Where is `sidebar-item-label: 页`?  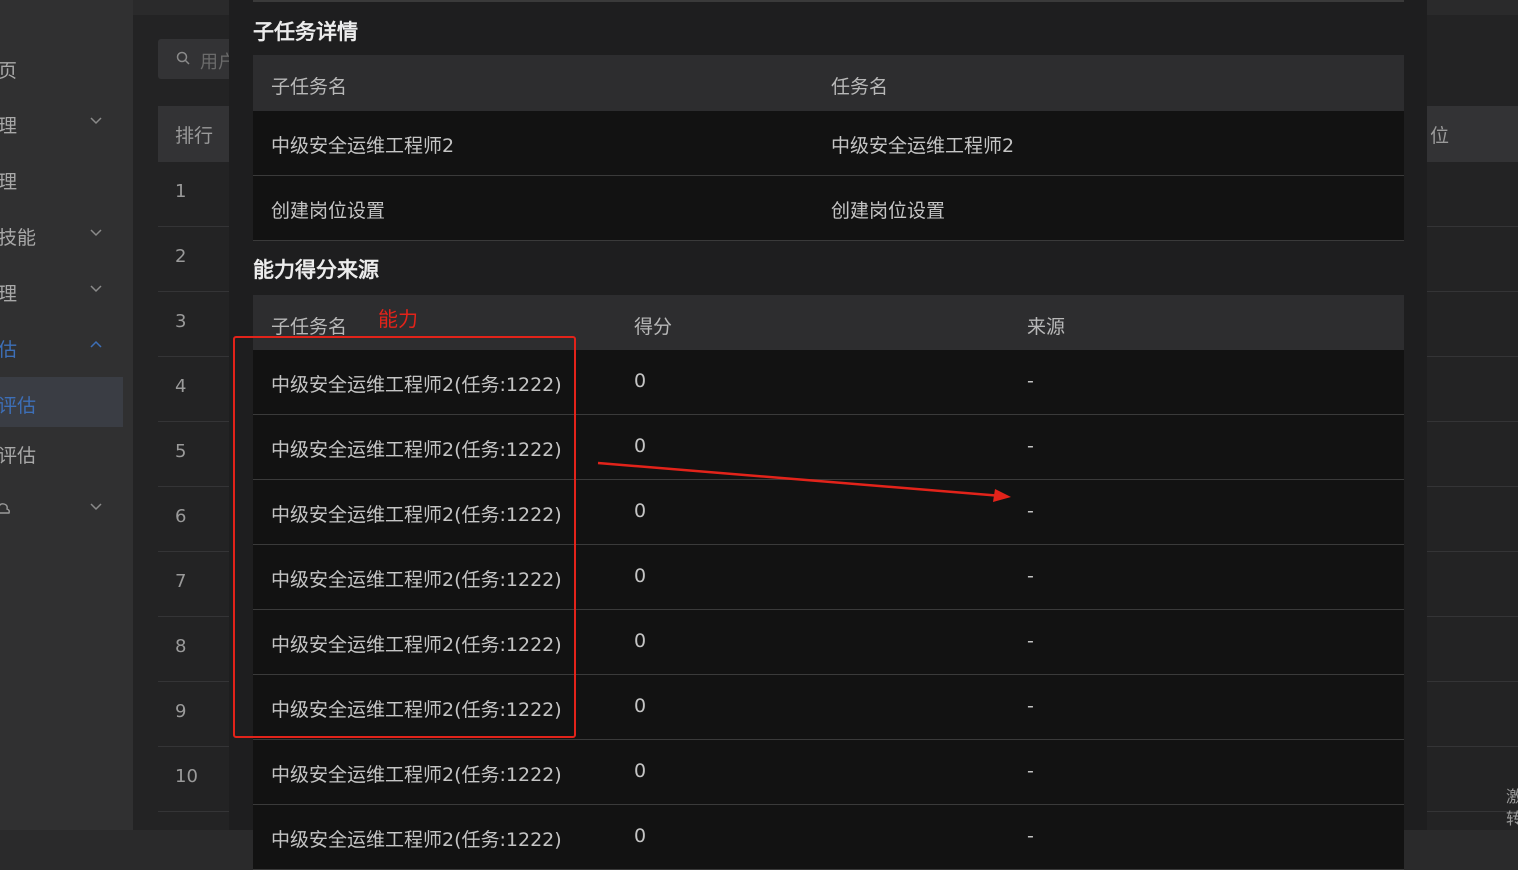
sidebar-item-label: 页 is located at coordinates (9, 71).